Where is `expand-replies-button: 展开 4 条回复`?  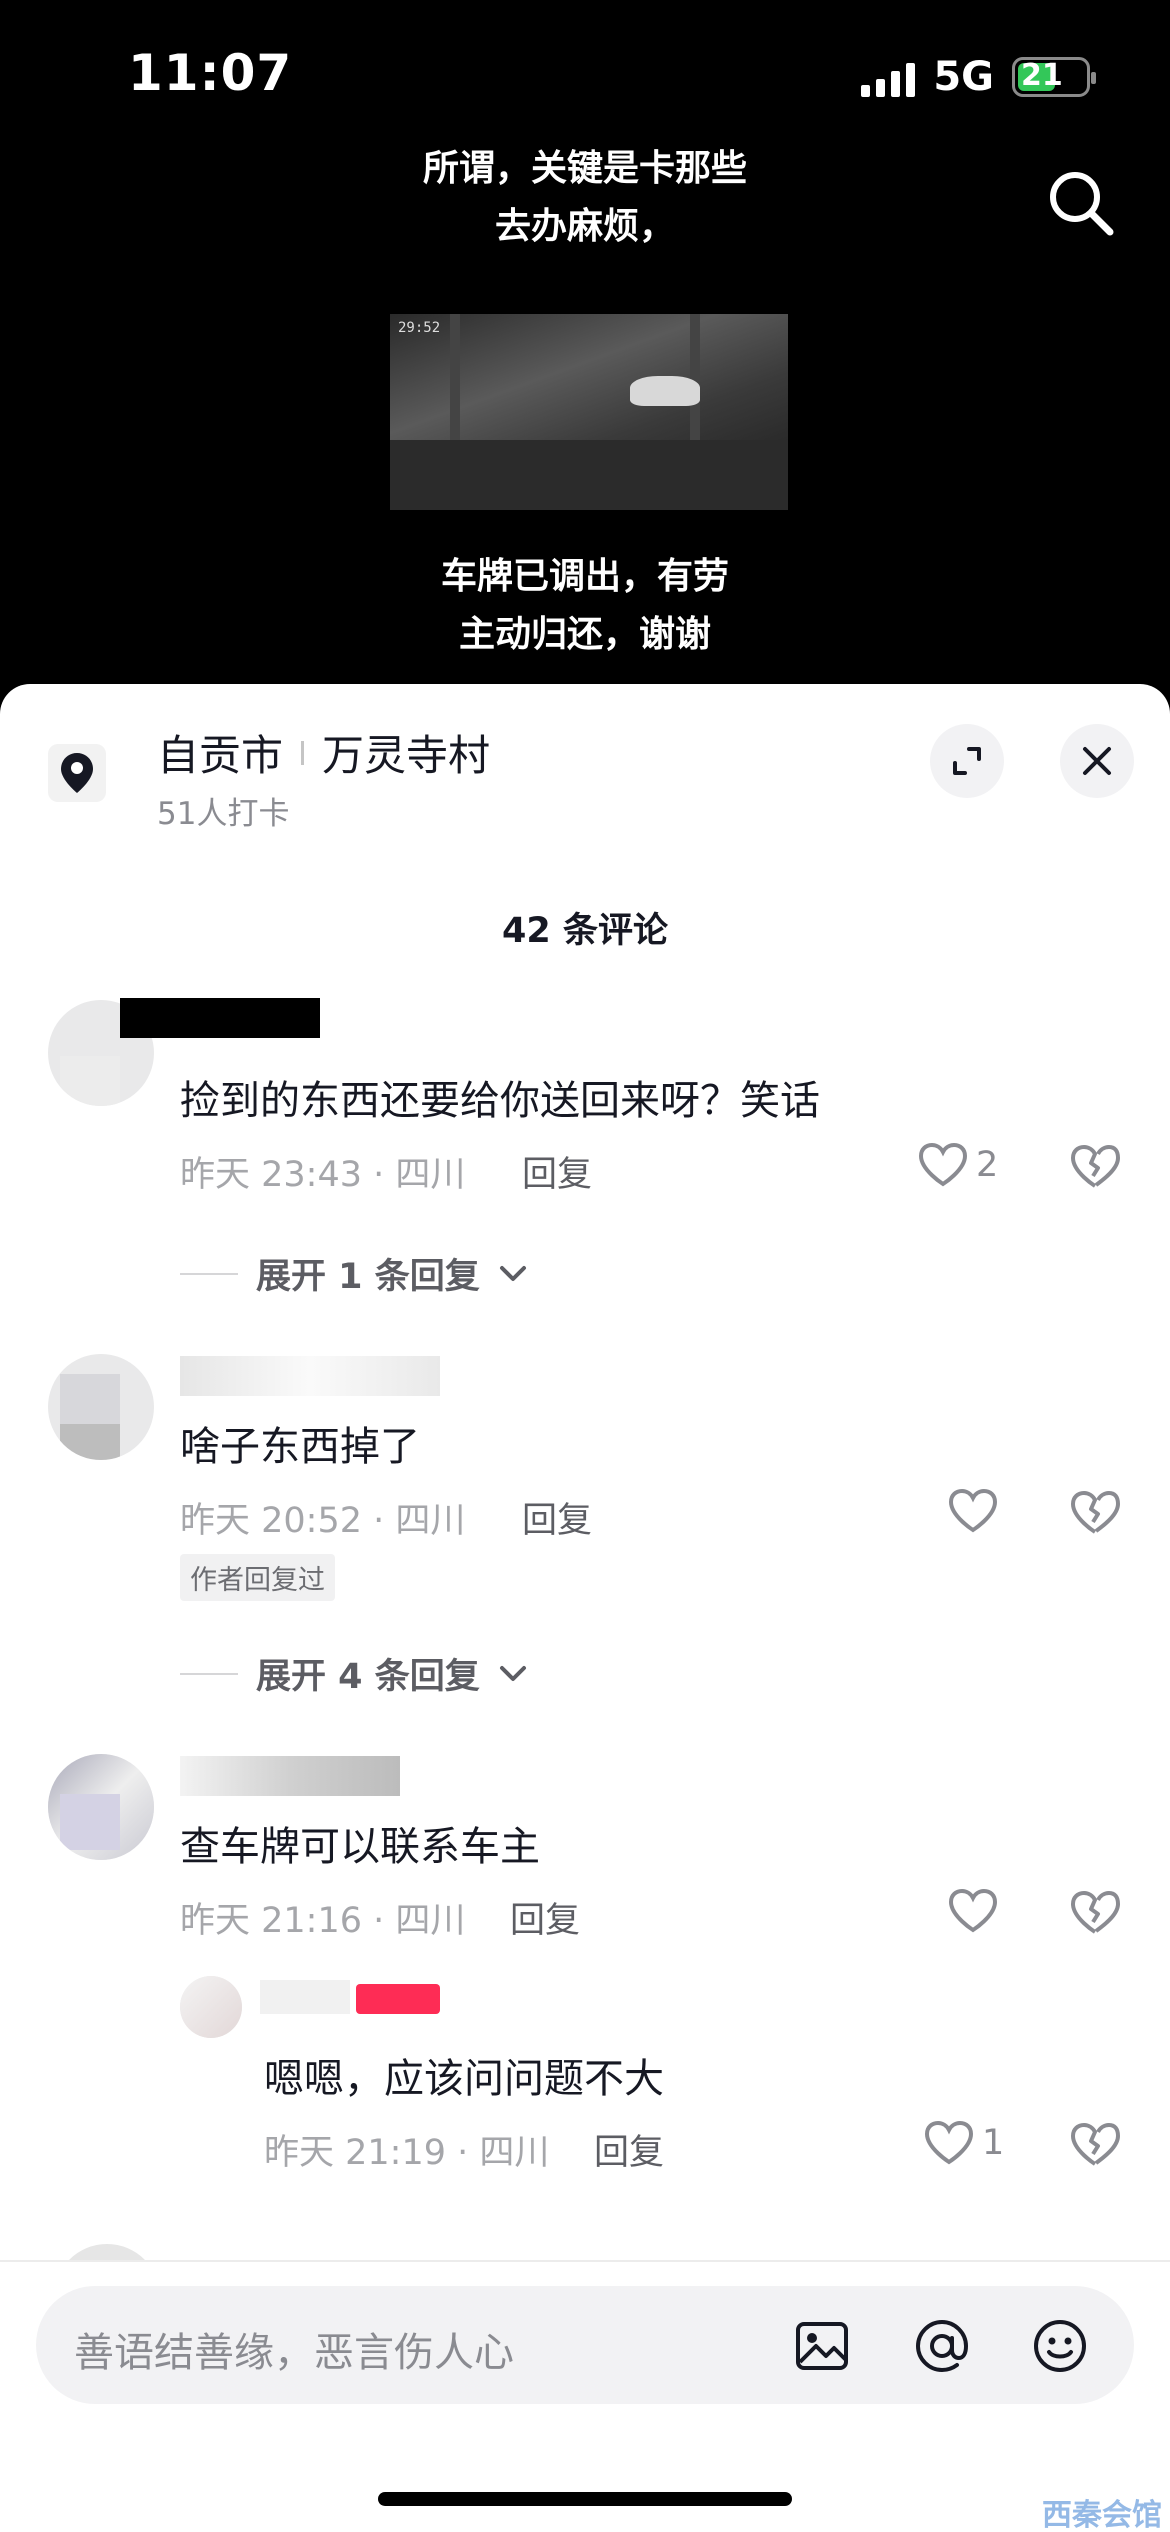 expand-replies-button: 展开 4 条回复 is located at coordinates (354, 1673).